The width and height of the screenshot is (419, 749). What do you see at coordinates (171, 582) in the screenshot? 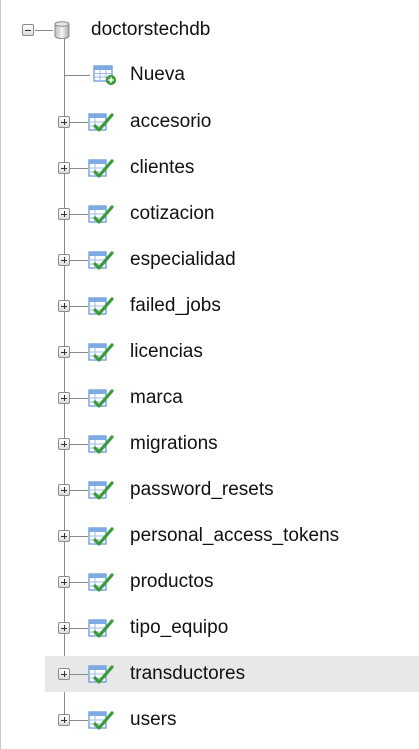
I see `table-name-label: productos` at bounding box center [171, 582].